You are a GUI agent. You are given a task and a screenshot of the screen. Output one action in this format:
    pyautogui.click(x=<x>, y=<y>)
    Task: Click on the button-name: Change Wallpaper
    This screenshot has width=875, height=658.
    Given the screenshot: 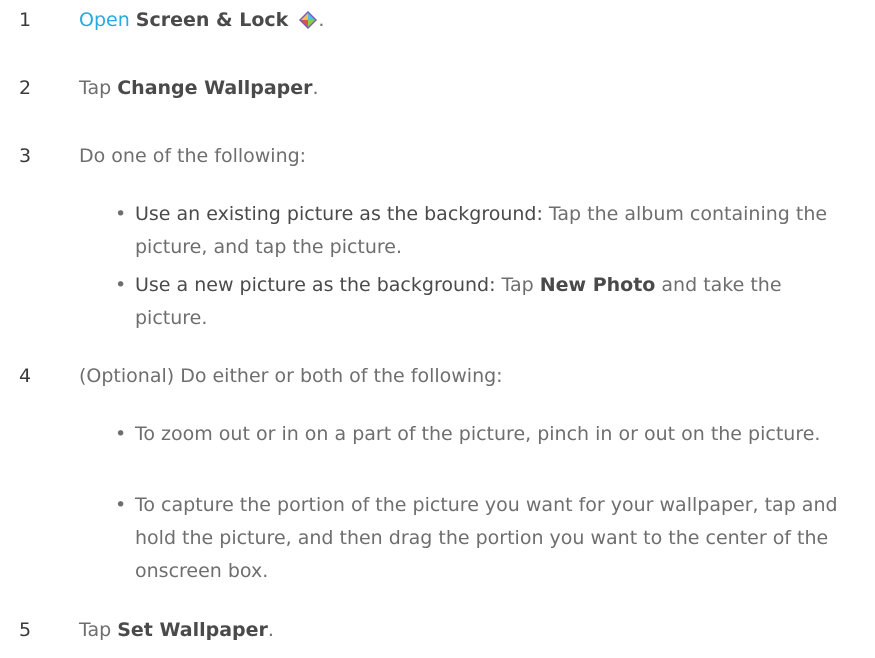 What is the action you would take?
    pyautogui.click(x=215, y=88)
    